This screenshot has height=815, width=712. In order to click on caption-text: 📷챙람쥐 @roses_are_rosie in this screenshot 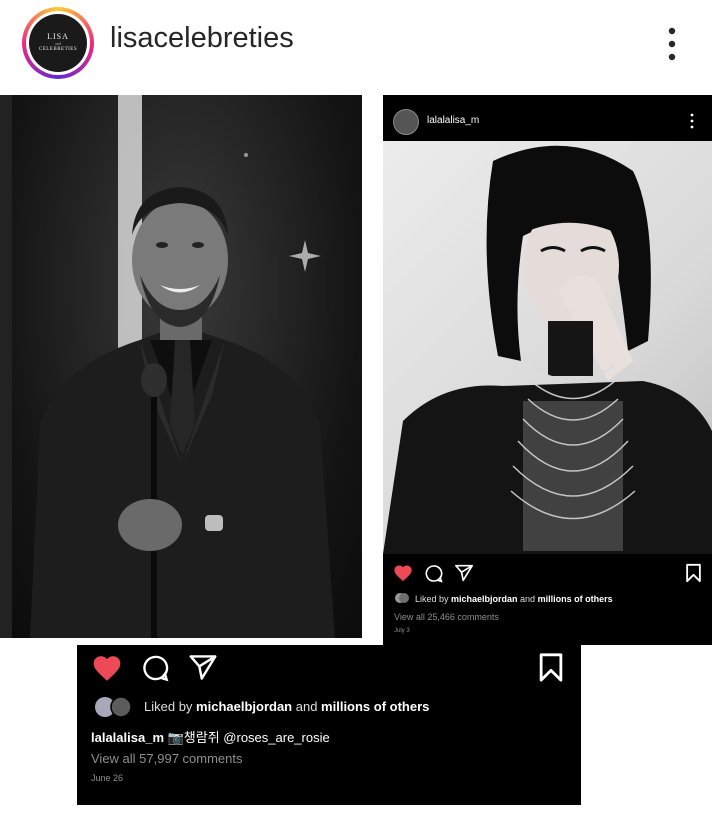, I will do `click(247, 737)`.